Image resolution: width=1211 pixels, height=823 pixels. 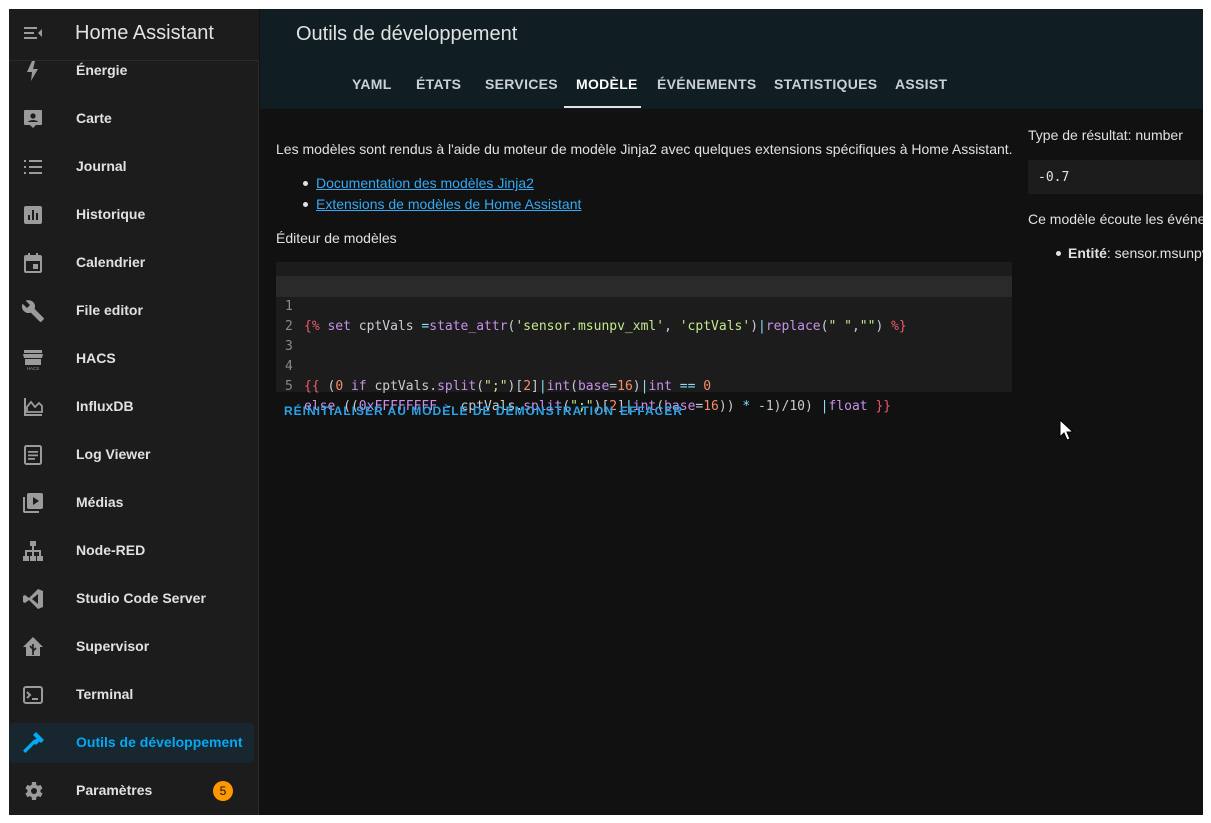 What do you see at coordinates (33, 599) in the screenshot?
I see `vscode-icon` at bounding box center [33, 599].